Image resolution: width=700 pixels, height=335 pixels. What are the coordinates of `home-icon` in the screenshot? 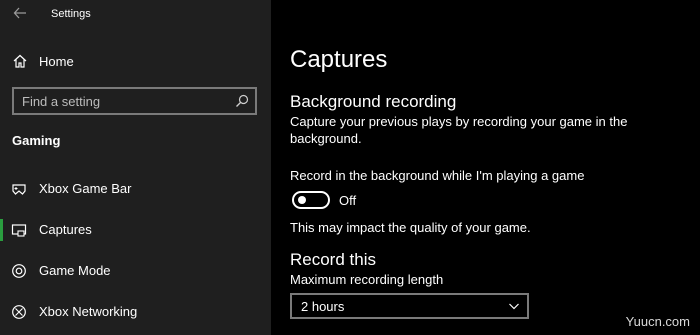 It's located at (20, 61).